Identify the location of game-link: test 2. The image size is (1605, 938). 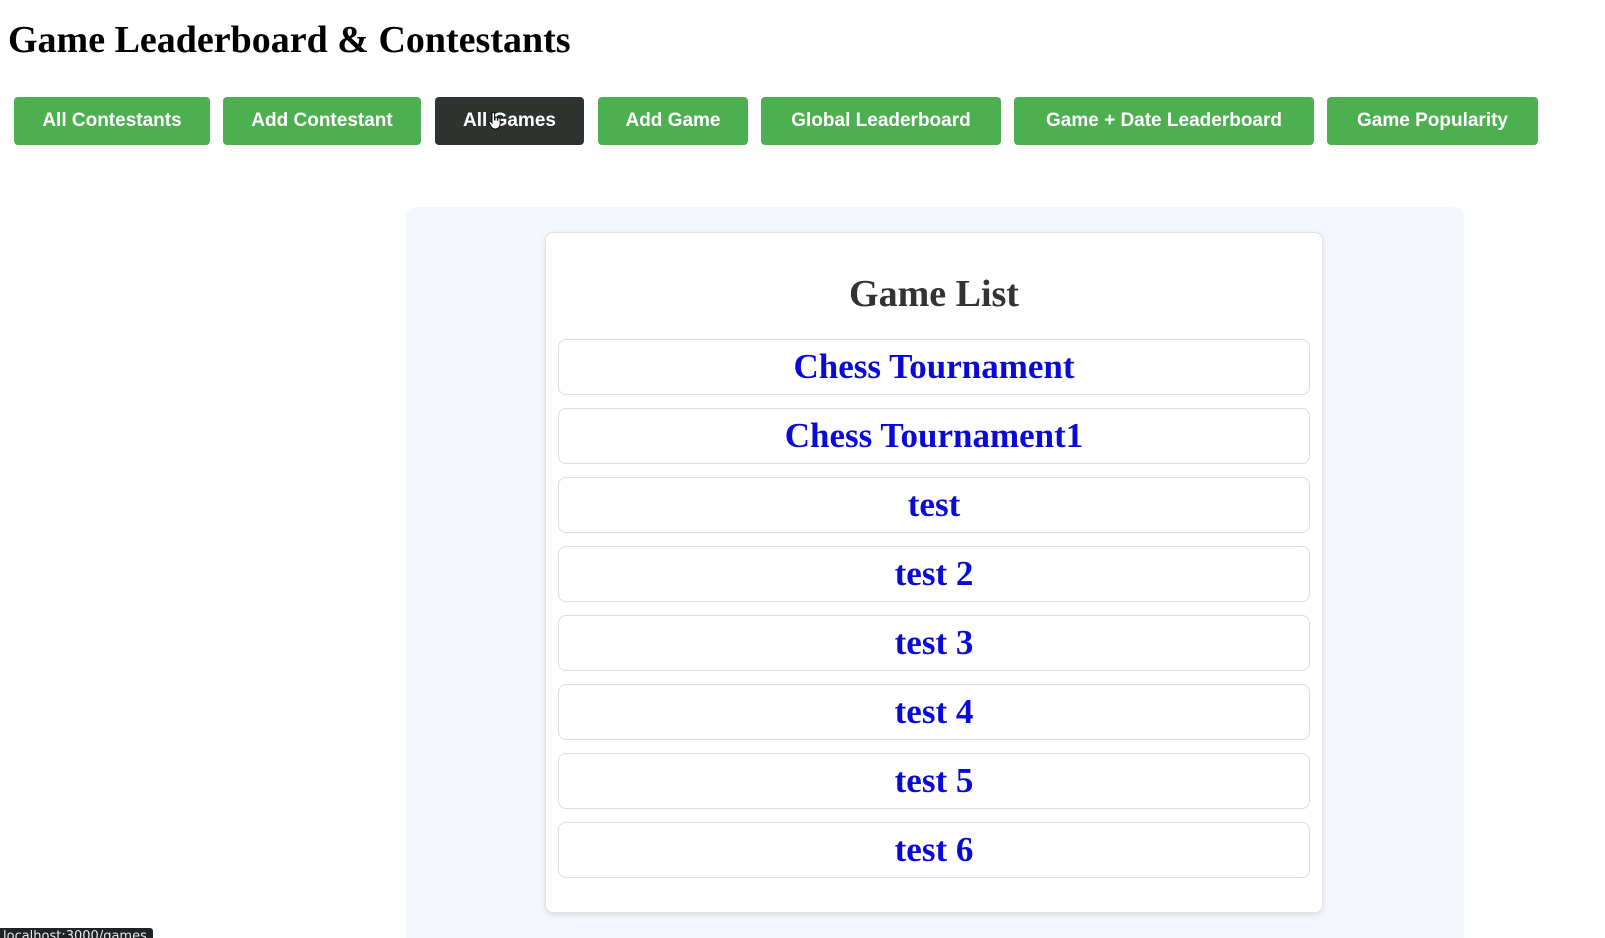
(934, 573).